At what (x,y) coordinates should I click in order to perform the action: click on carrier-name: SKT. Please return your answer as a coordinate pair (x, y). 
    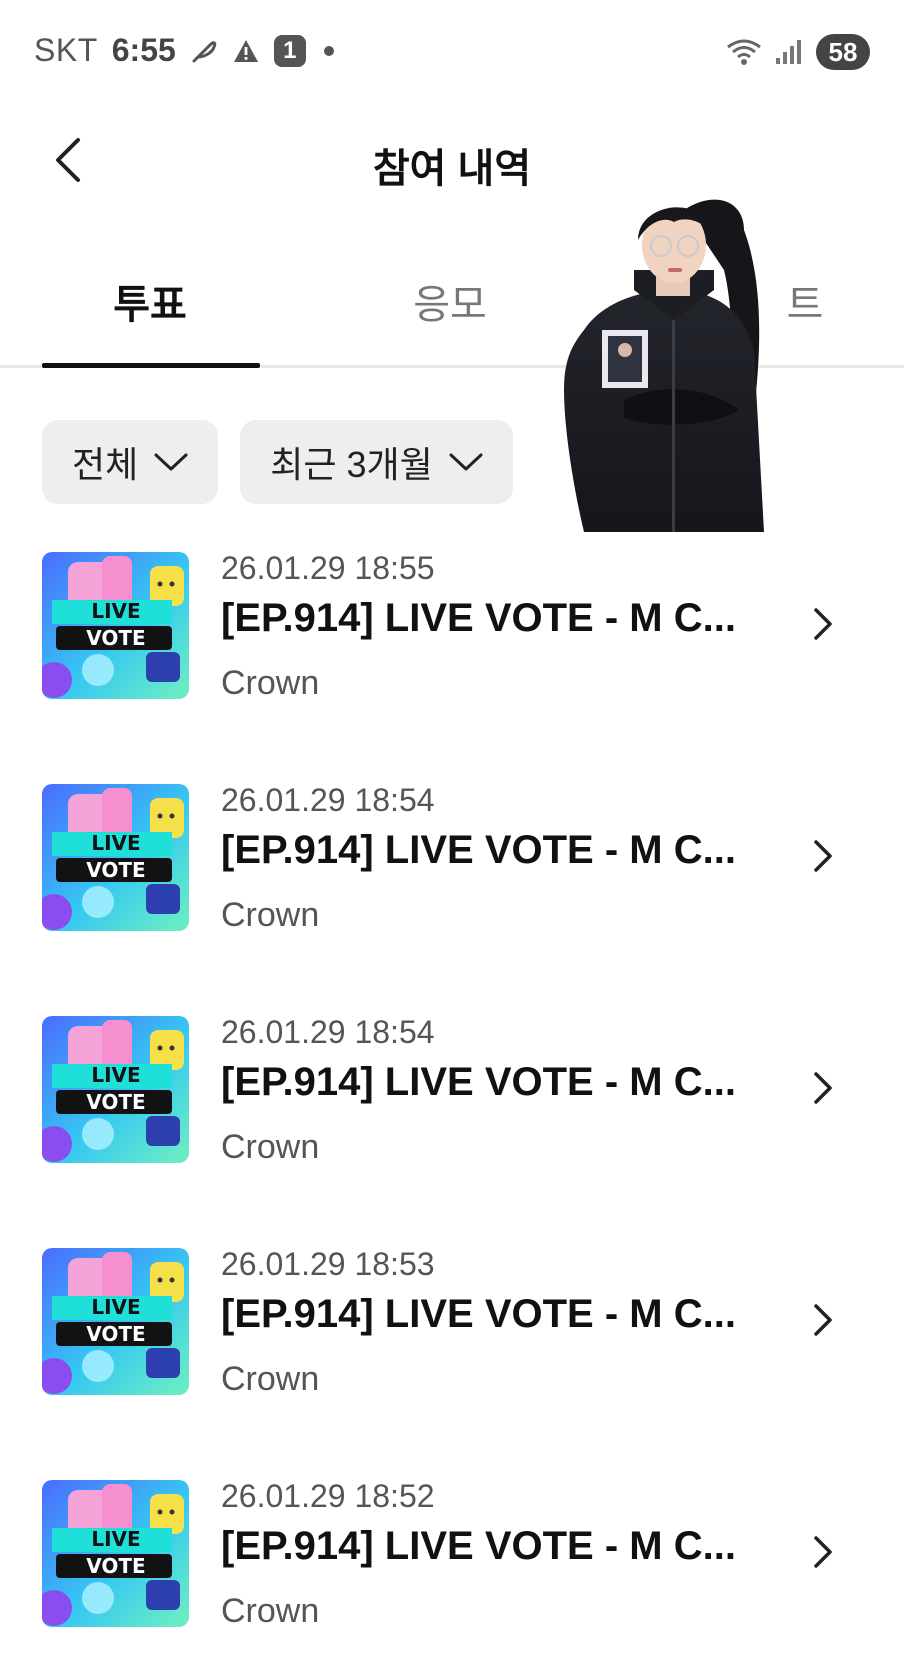
    Looking at the image, I should click on (66, 50).